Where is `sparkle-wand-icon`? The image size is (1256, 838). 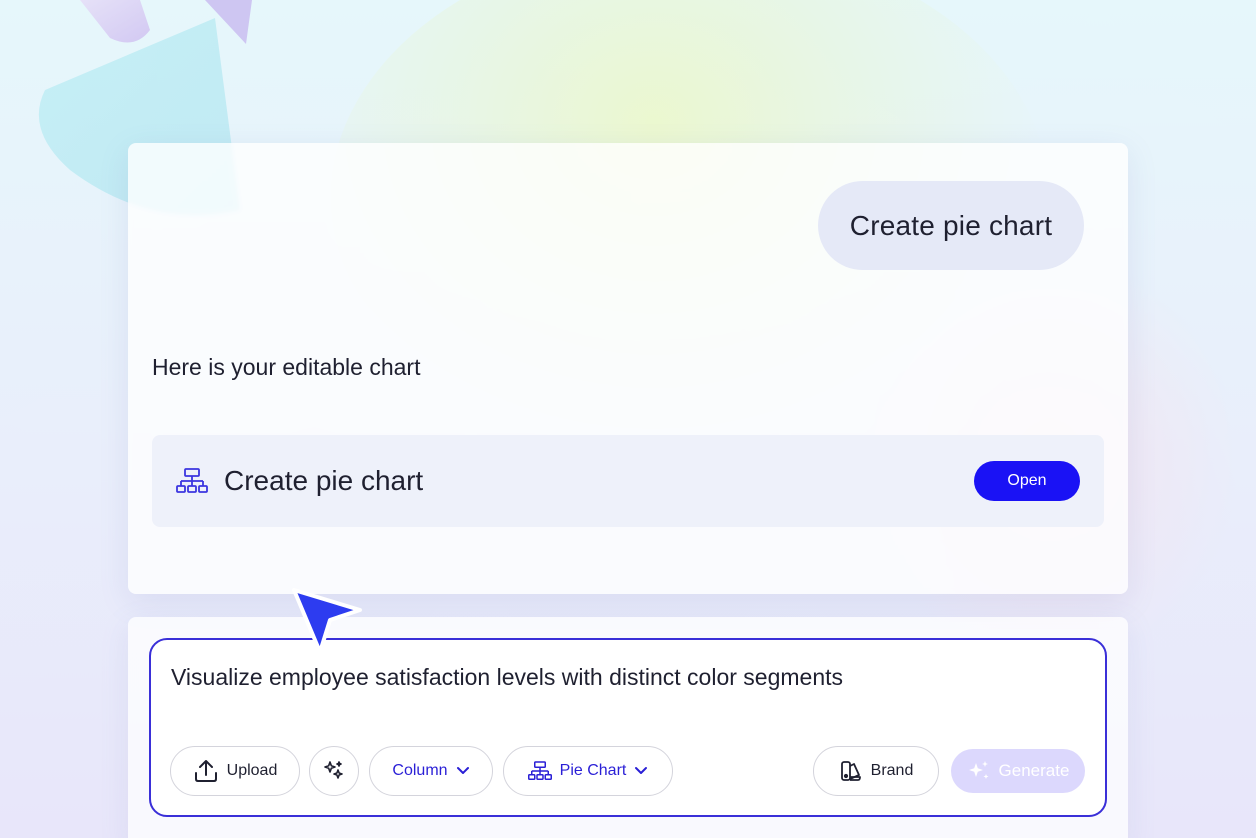
sparkle-wand-icon is located at coordinates (333, 770).